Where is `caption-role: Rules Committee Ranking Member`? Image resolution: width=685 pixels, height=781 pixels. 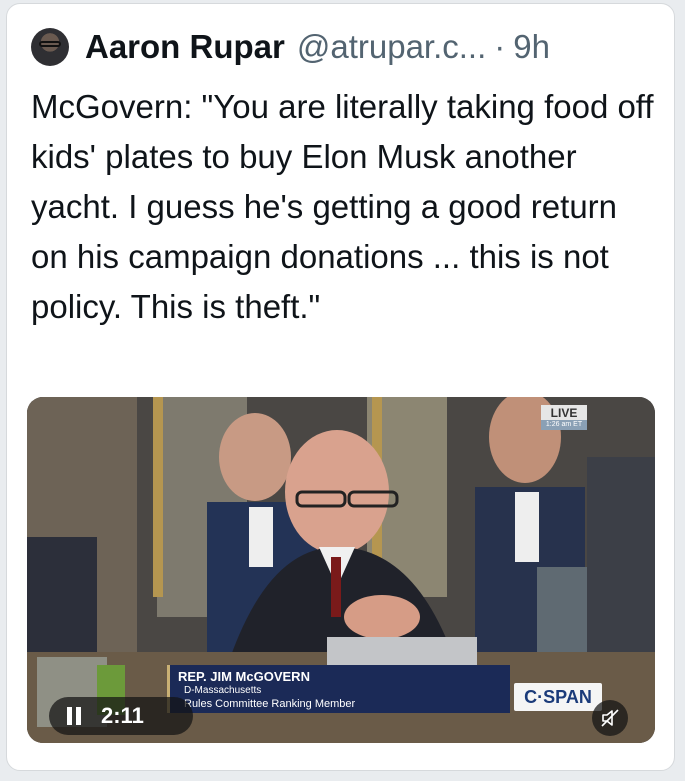 caption-role: Rules Committee Ranking Member is located at coordinates (270, 704).